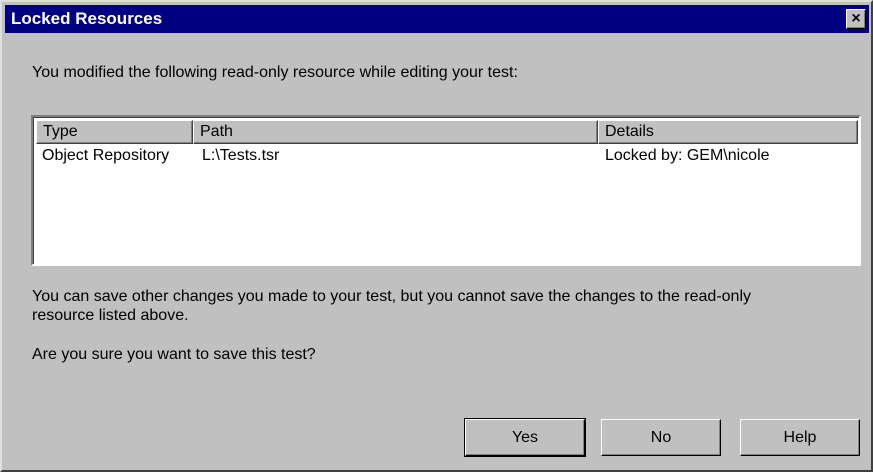 Image resolution: width=873 pixels, height=472 pixels. What do you see at coordinates (110, 315) in the screenshot?
I see `note-message-line2: resource listed above.` at bounding box center [110, 315].